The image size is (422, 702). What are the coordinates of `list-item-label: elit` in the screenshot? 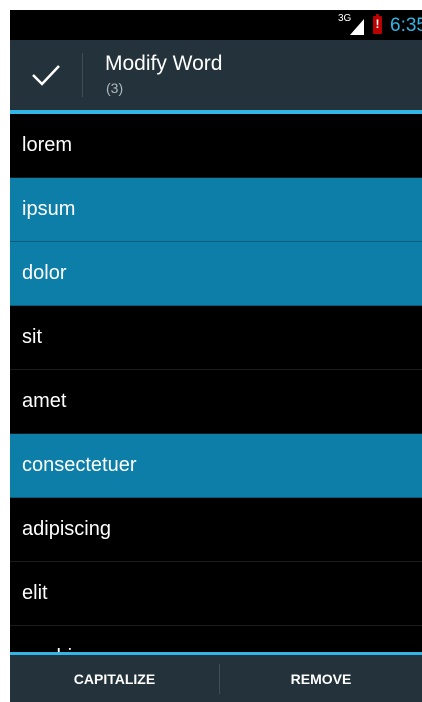 It's located at (35, 593).